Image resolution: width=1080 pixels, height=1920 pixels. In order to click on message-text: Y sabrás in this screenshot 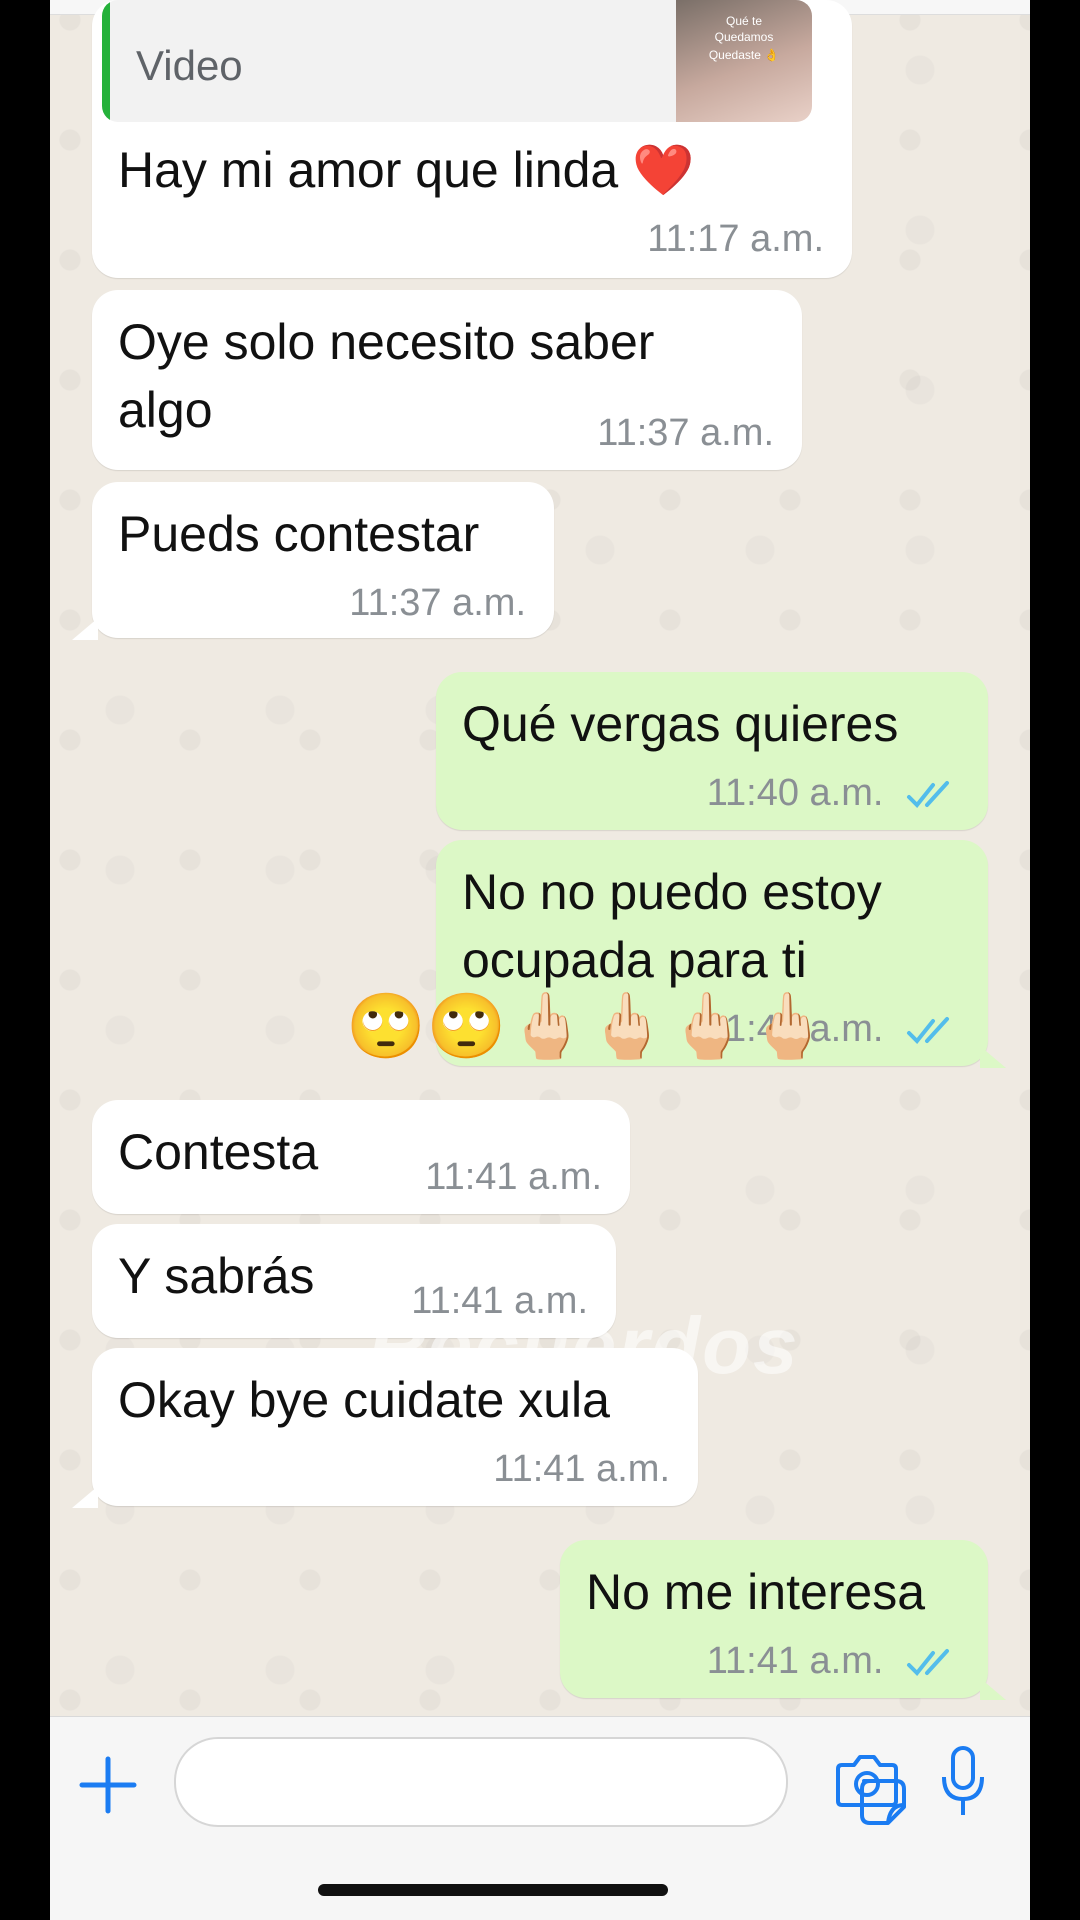, I will do `click(216, 1276)`.